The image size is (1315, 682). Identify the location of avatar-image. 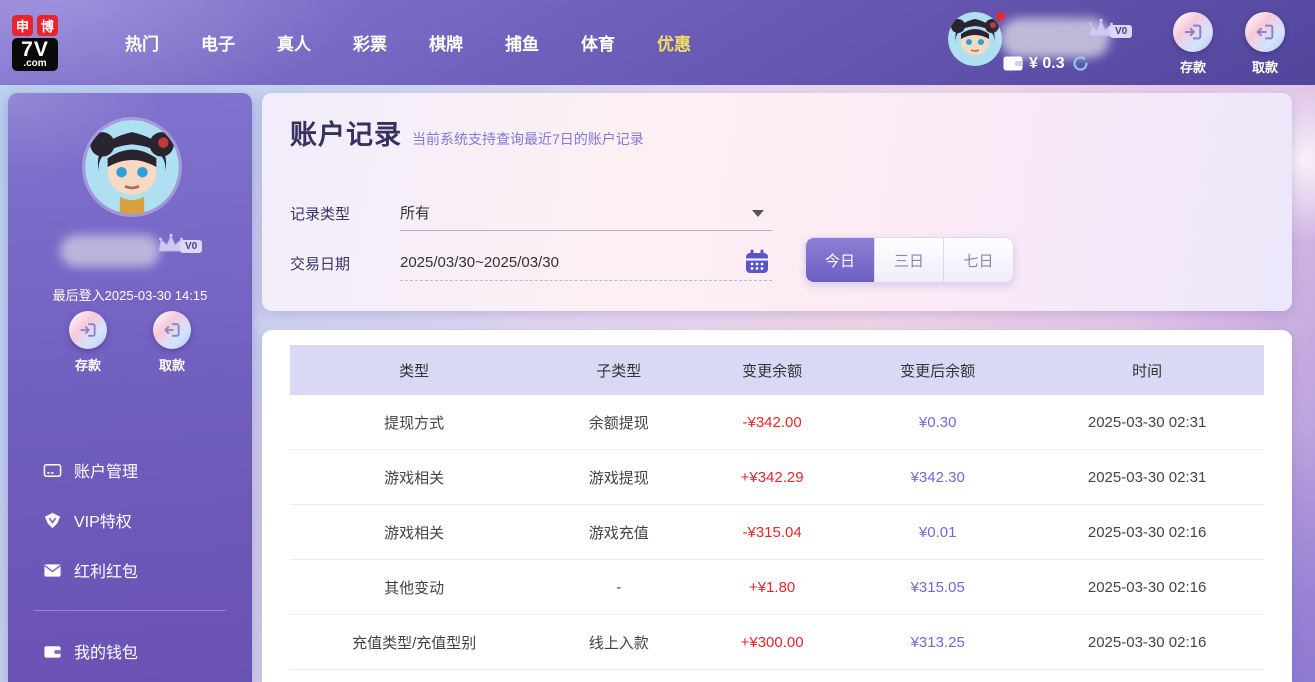
(975, 39).